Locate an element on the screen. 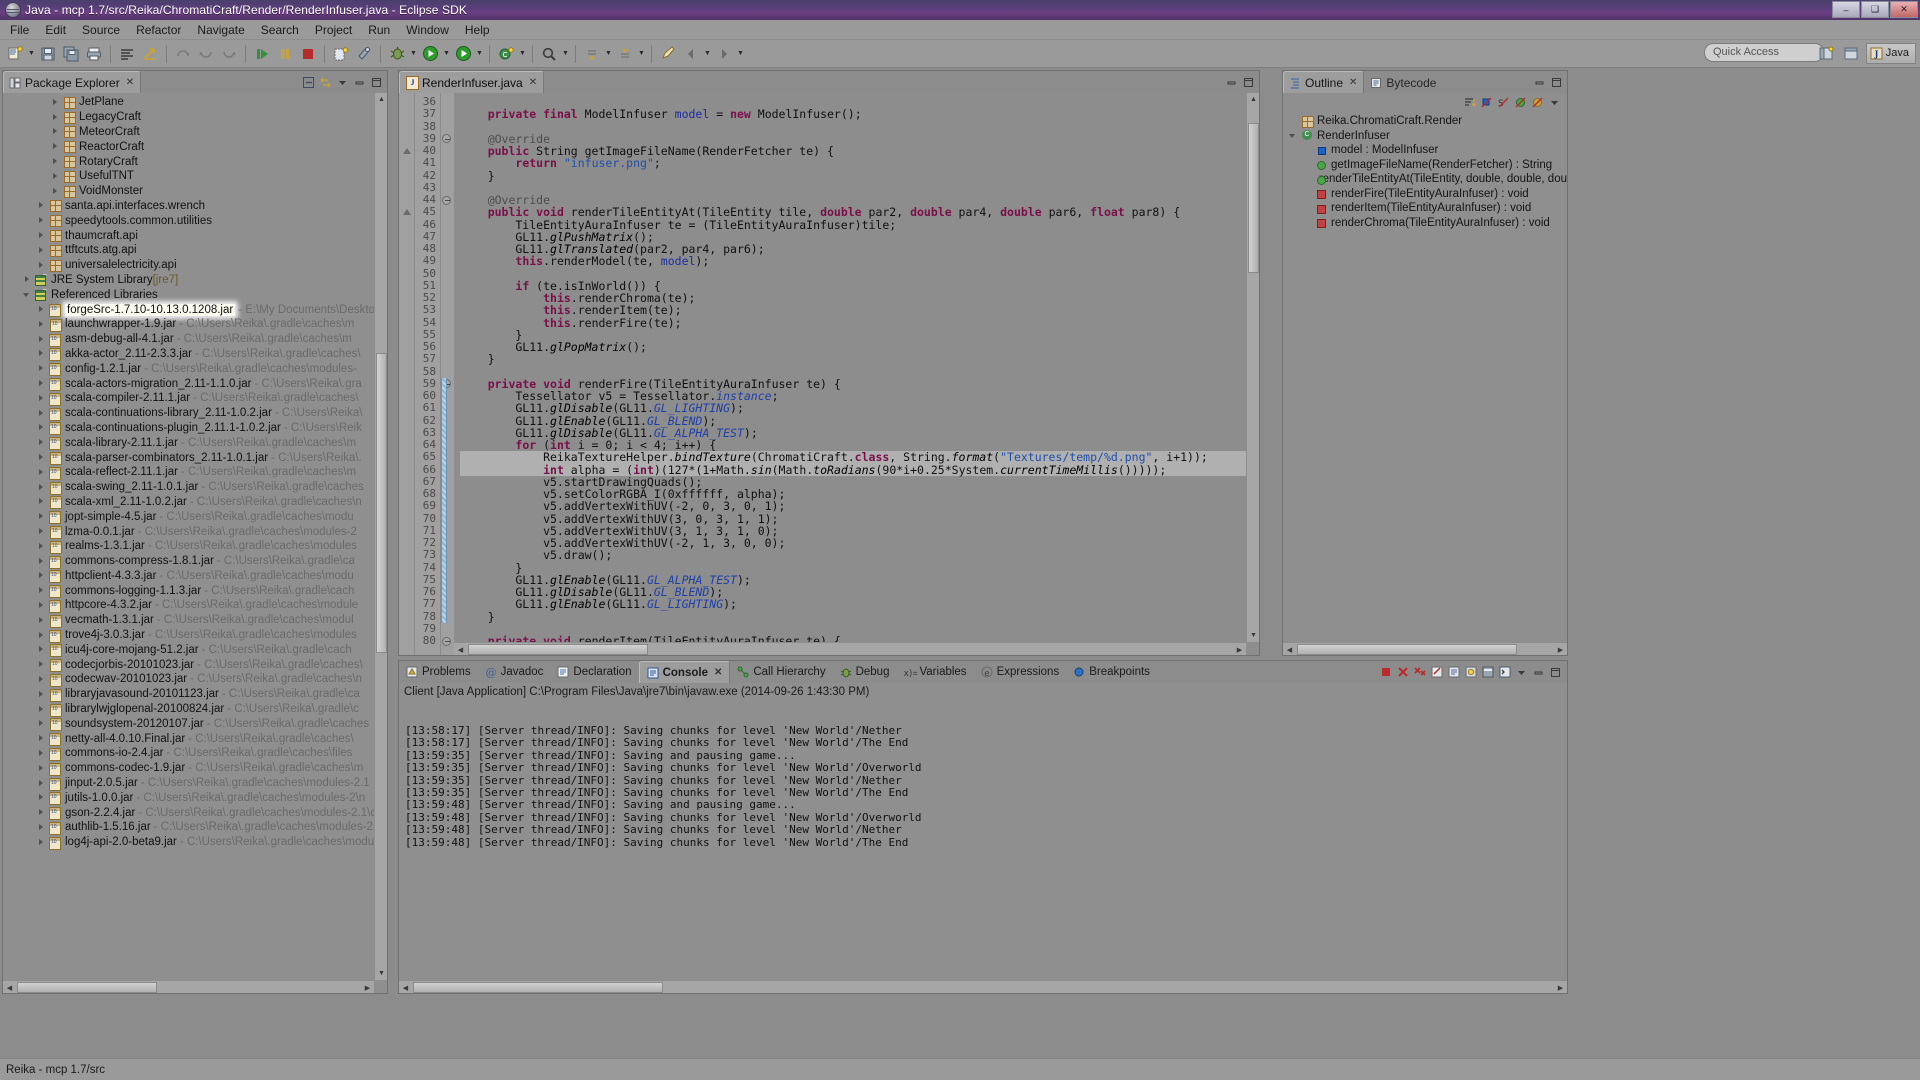  outline-item: renderItem(TileEntityAuraInfuser) : void is located at coordinates (1425, 208).